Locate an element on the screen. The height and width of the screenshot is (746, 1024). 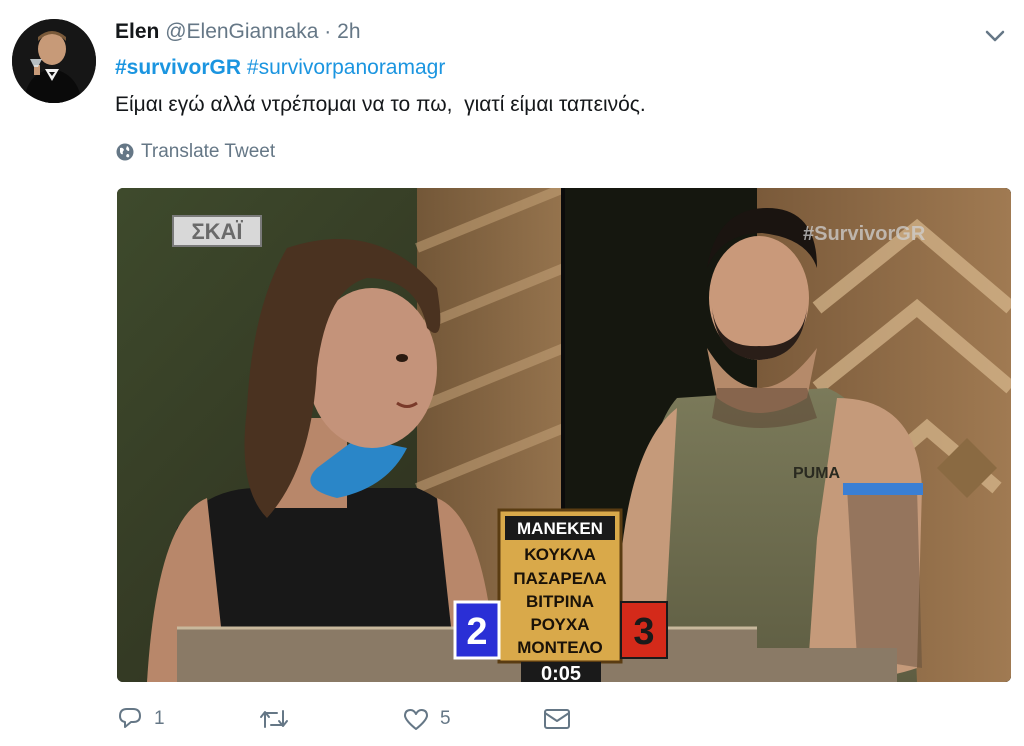
avatar is located at coordinates (54, 61).